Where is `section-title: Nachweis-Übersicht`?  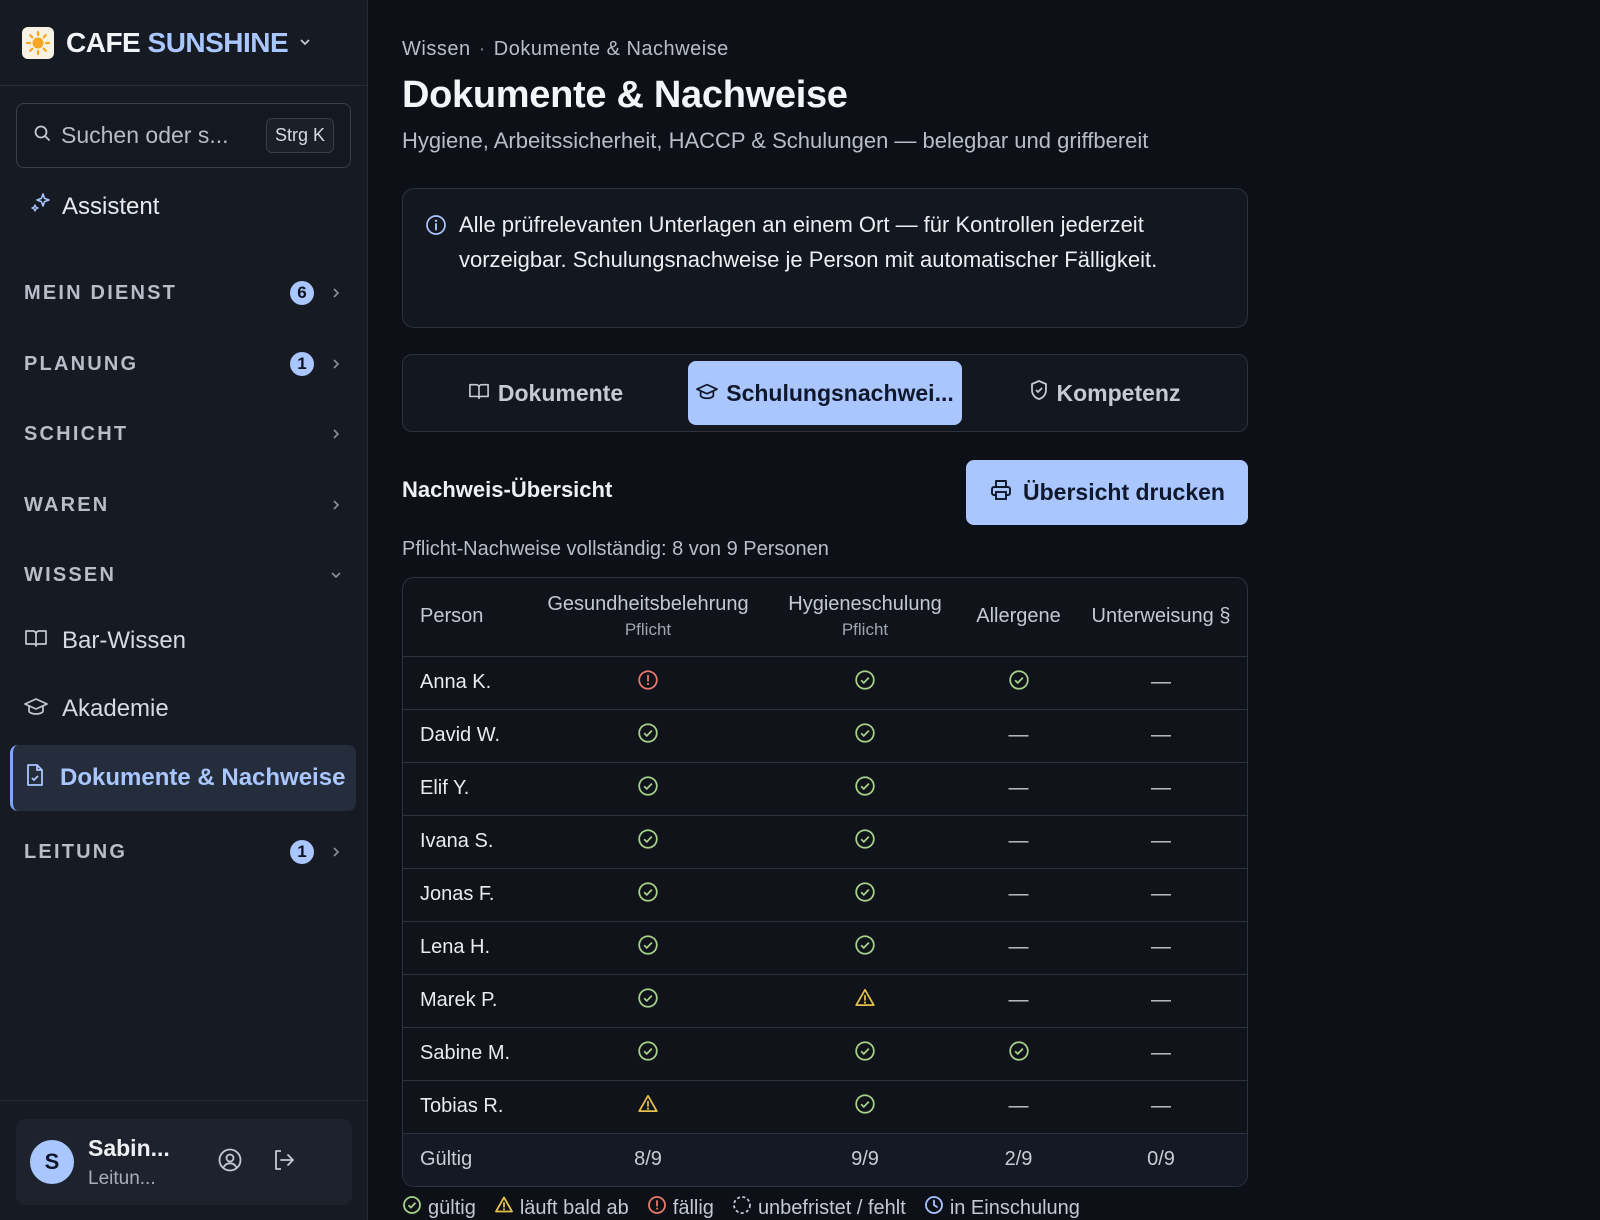 section-title: Nachweis-Übersicht is located at coordinates (507, 489).